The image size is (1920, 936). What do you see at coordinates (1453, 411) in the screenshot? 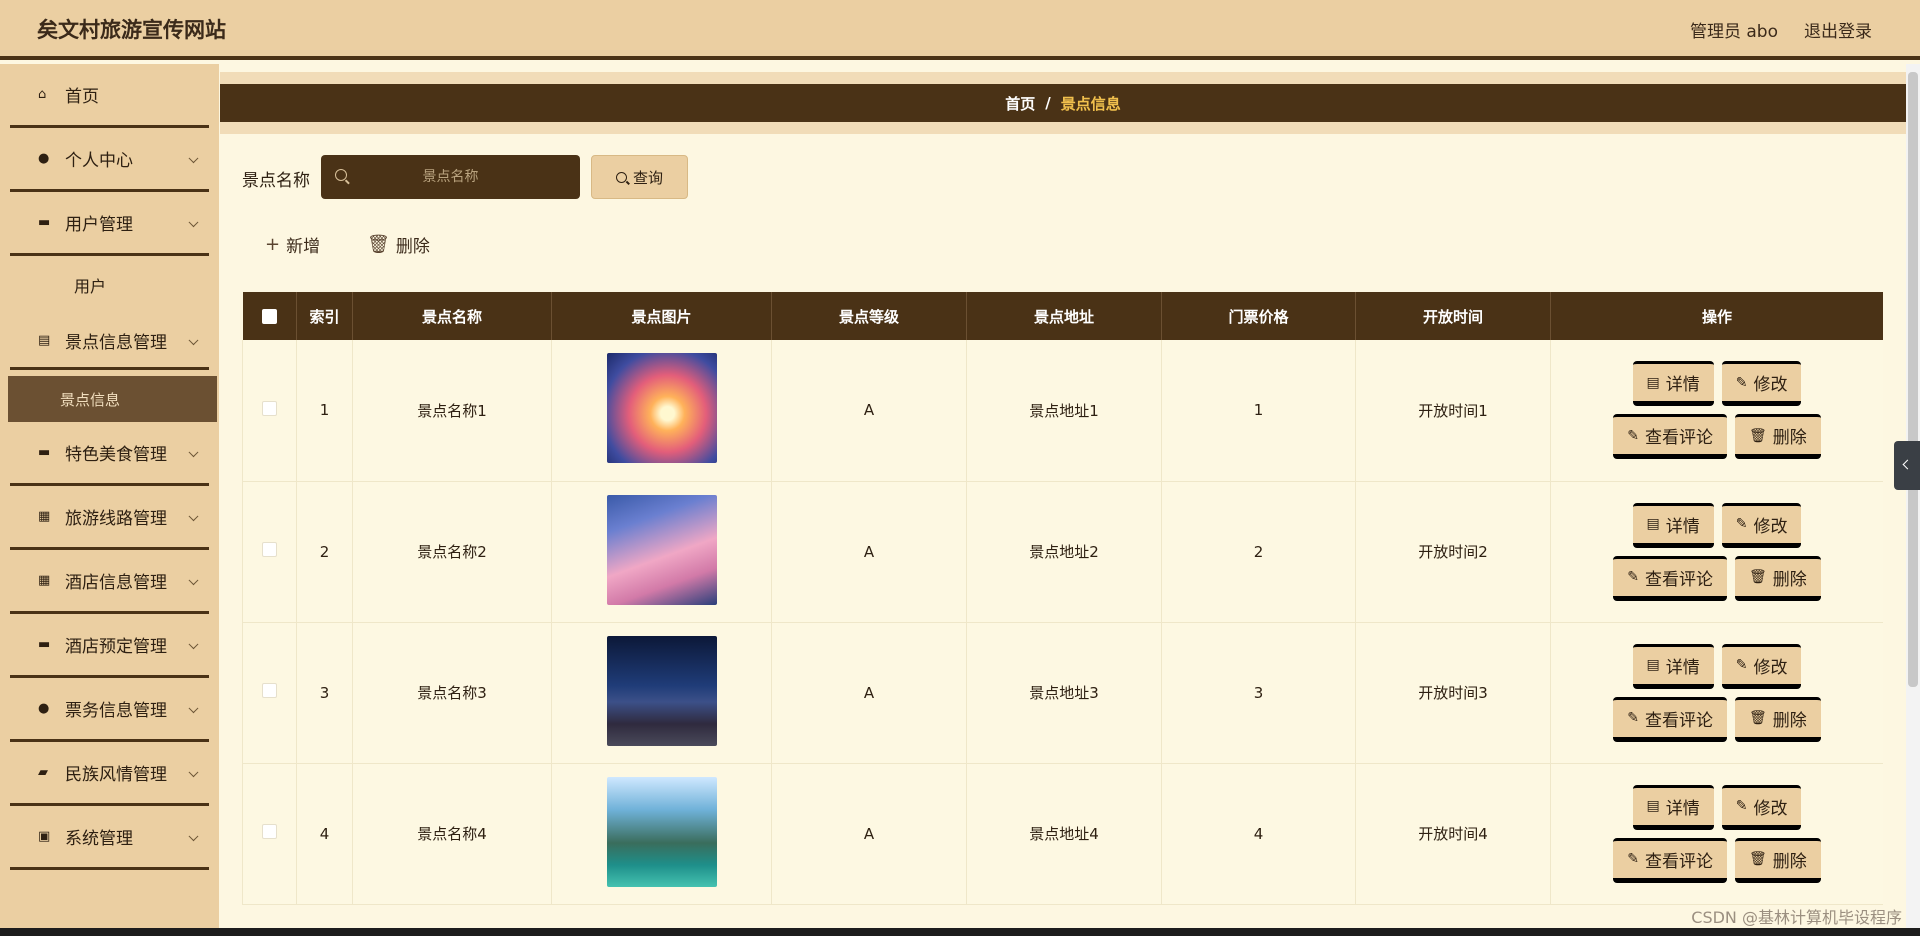
I see `row-hours: 开放时间1` at bounding box center [1453, 411].